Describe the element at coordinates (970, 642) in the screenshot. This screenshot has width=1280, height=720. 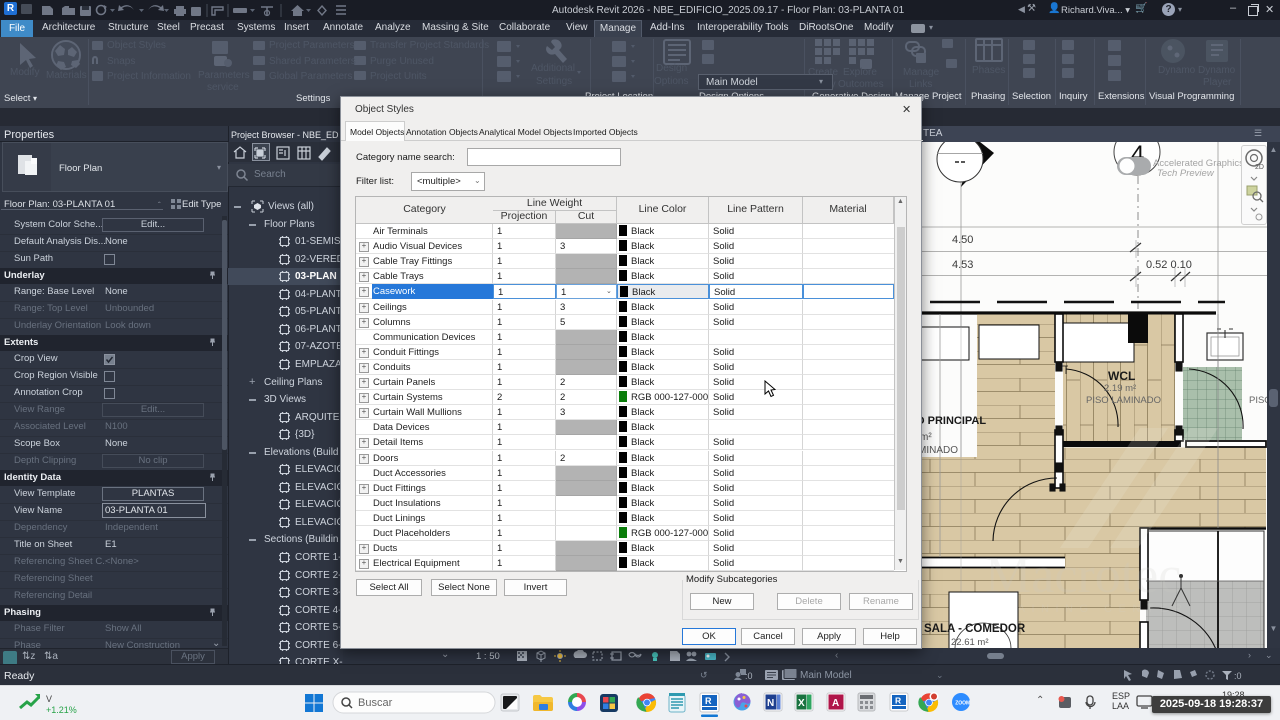
I see `svg-text: 22.61 m²` at that location.